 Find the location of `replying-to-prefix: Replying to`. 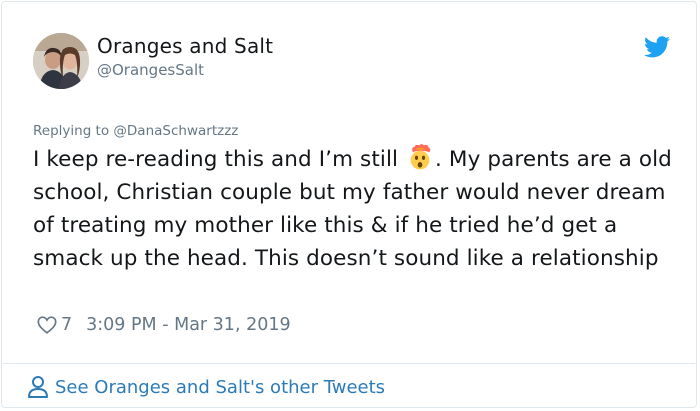

replying-to-prefix: Replying to is located at coordinates (71, 131).